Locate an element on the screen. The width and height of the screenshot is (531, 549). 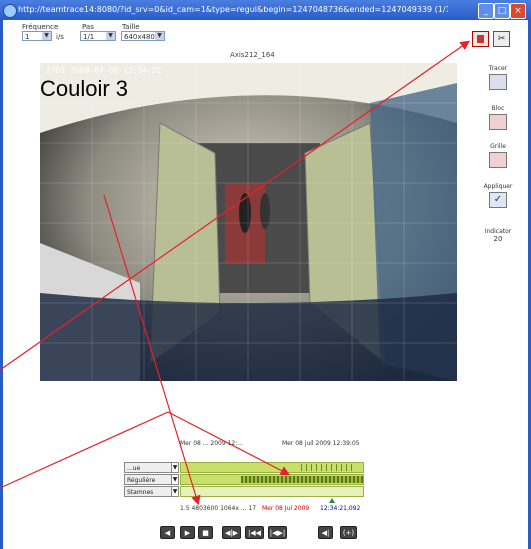
tool-grille-label: Grille is located at coordinates (498, 146).